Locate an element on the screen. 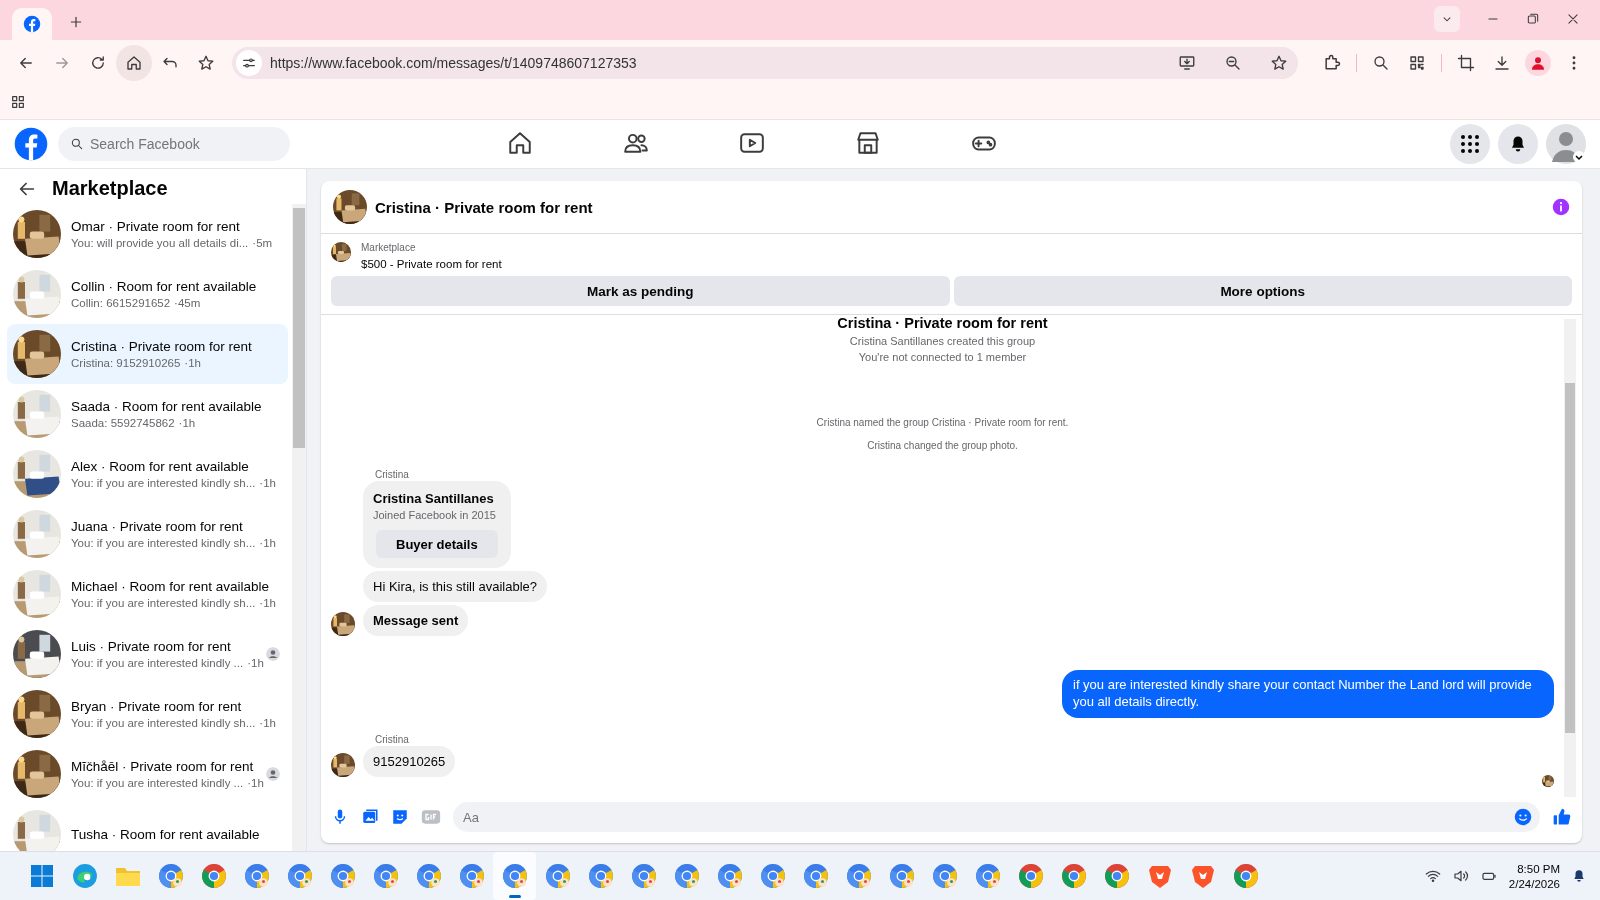 The height and width of the screenshot is (900, 1600). message-preview: Saada: 5592745862 is located at coordinates (123, 423).